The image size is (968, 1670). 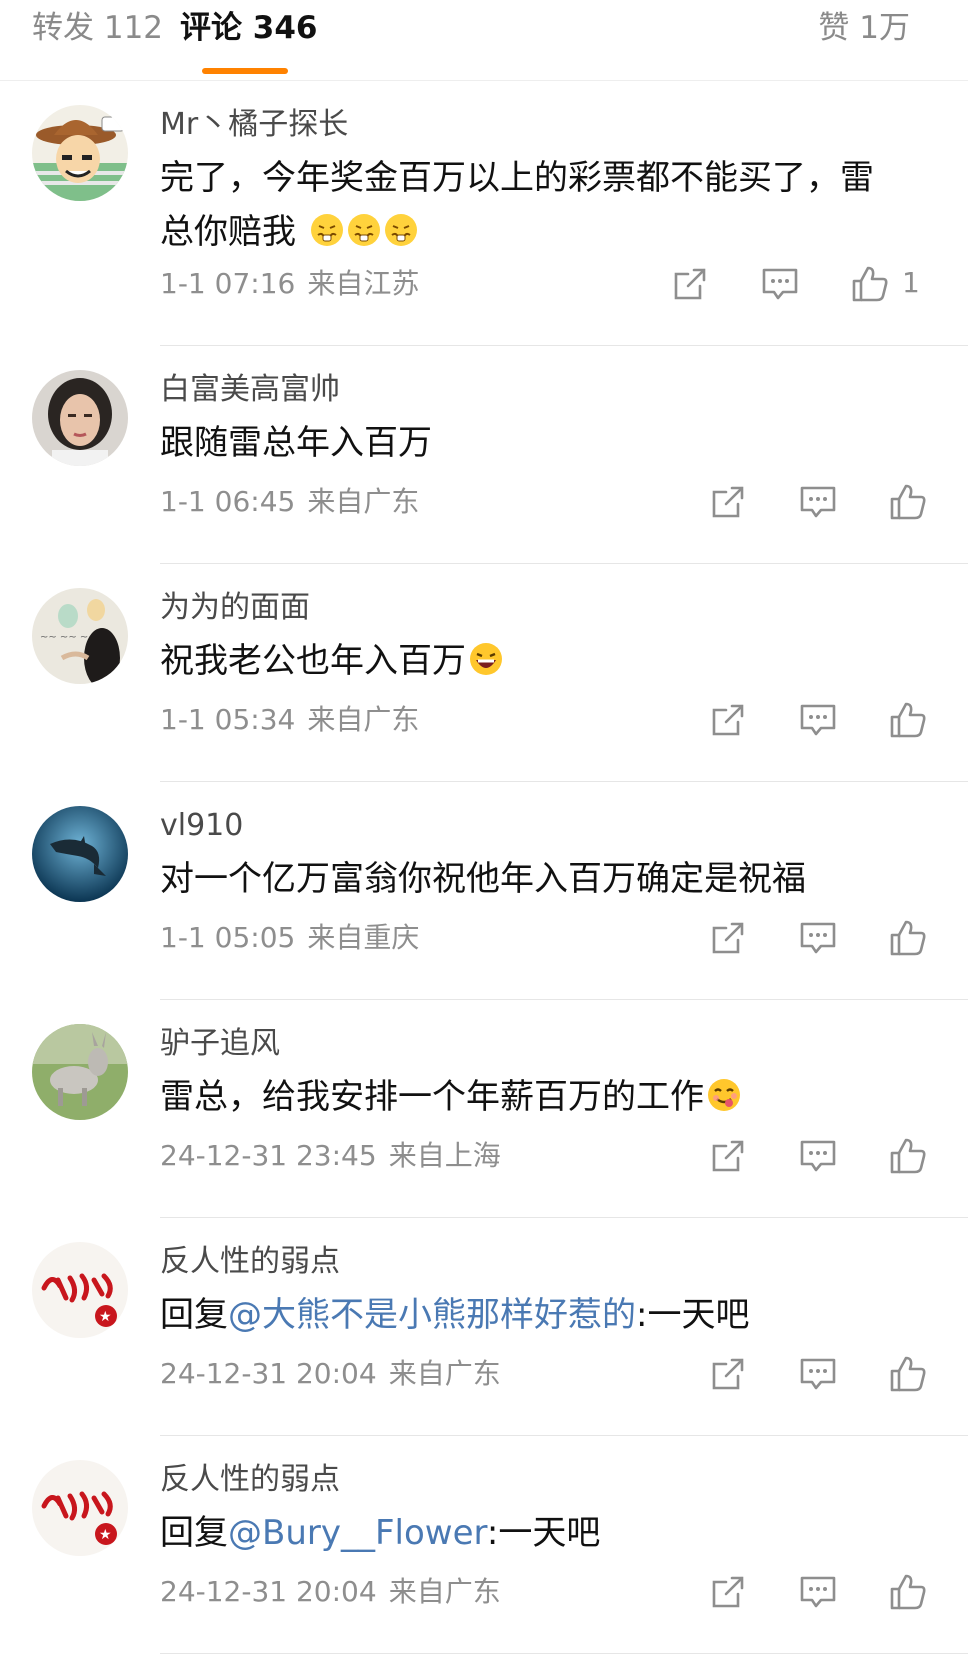 What do you see at coordinates (432, 1315) in the screenshot?
I see `mention-link: @大熊不是小熊那样好惹的` at bounding box center [432, 1315].